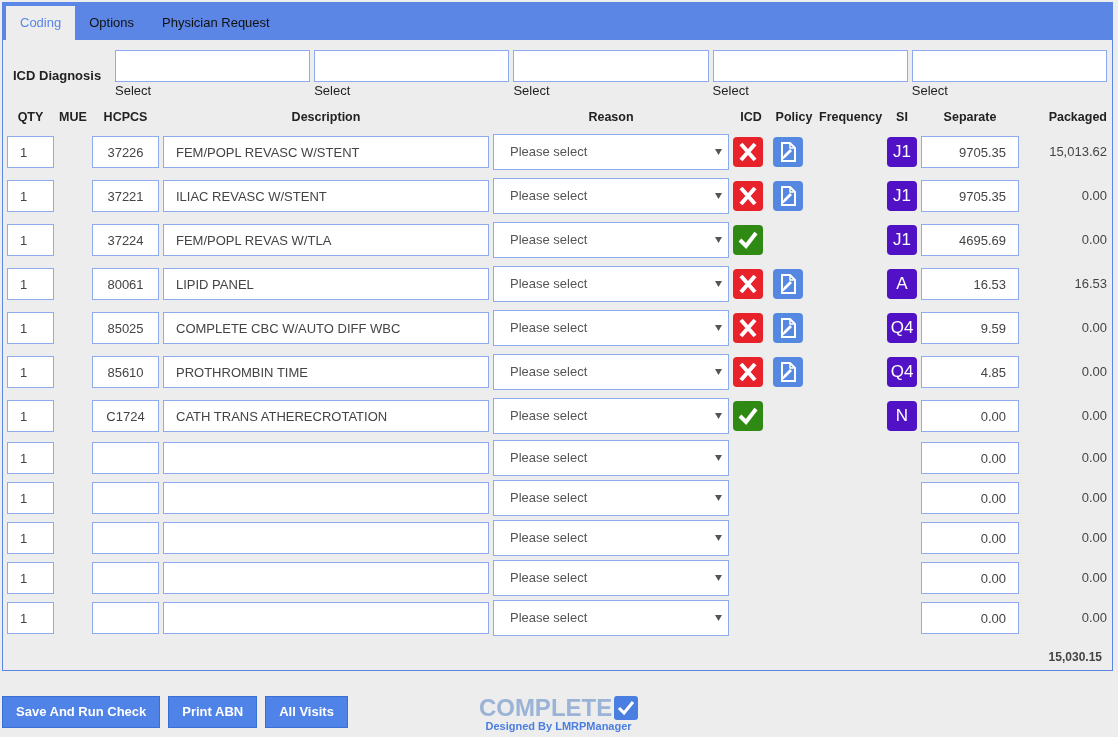 The image size is (1118, 737). Describe the element at coordinates (902, 416) in the screenshot. I see `status-indicator-badge: N` at that location.